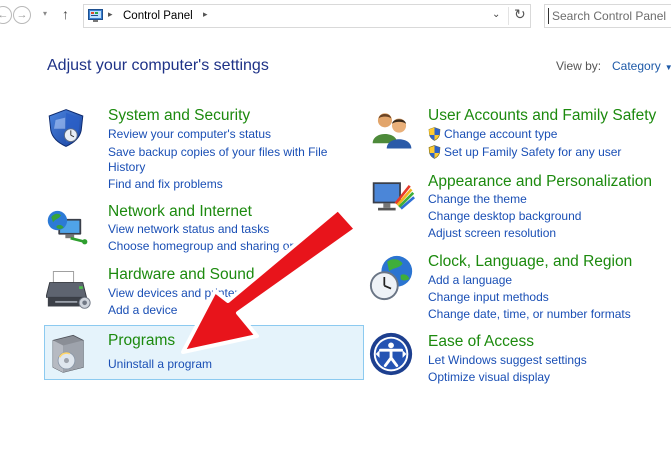 The height and width of the screenshot is (452, 671). I want to click on breadcrumb-control-panel: Control Panel, so click(158, 16).